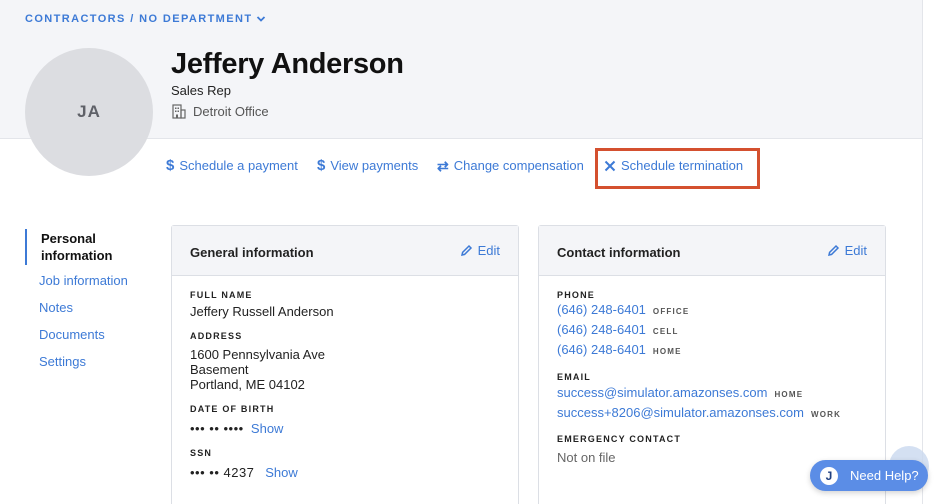 The height and width of the screenshot is (504, 936). I want to click on dob-show-link: Show, so click(267, 428).